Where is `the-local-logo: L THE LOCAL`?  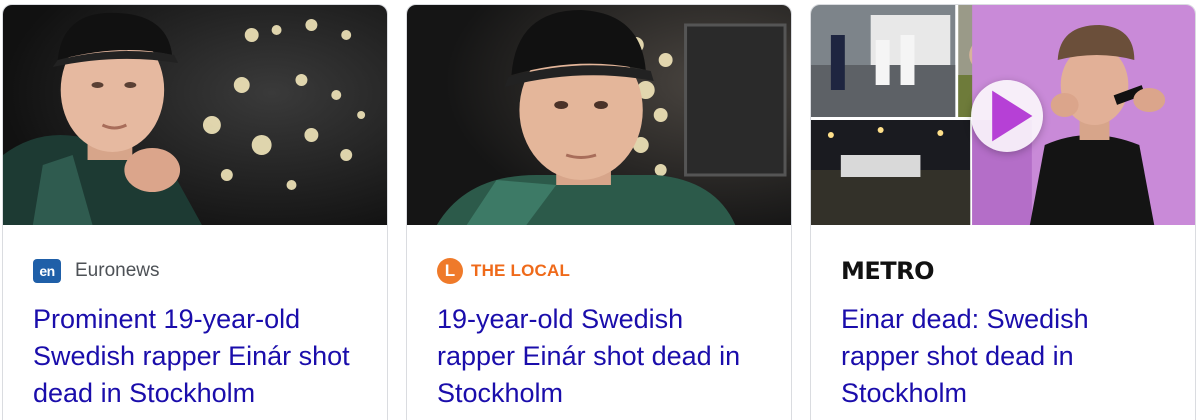 the-local-logo: L THE LOCAL is located at coordinates (503, 271).